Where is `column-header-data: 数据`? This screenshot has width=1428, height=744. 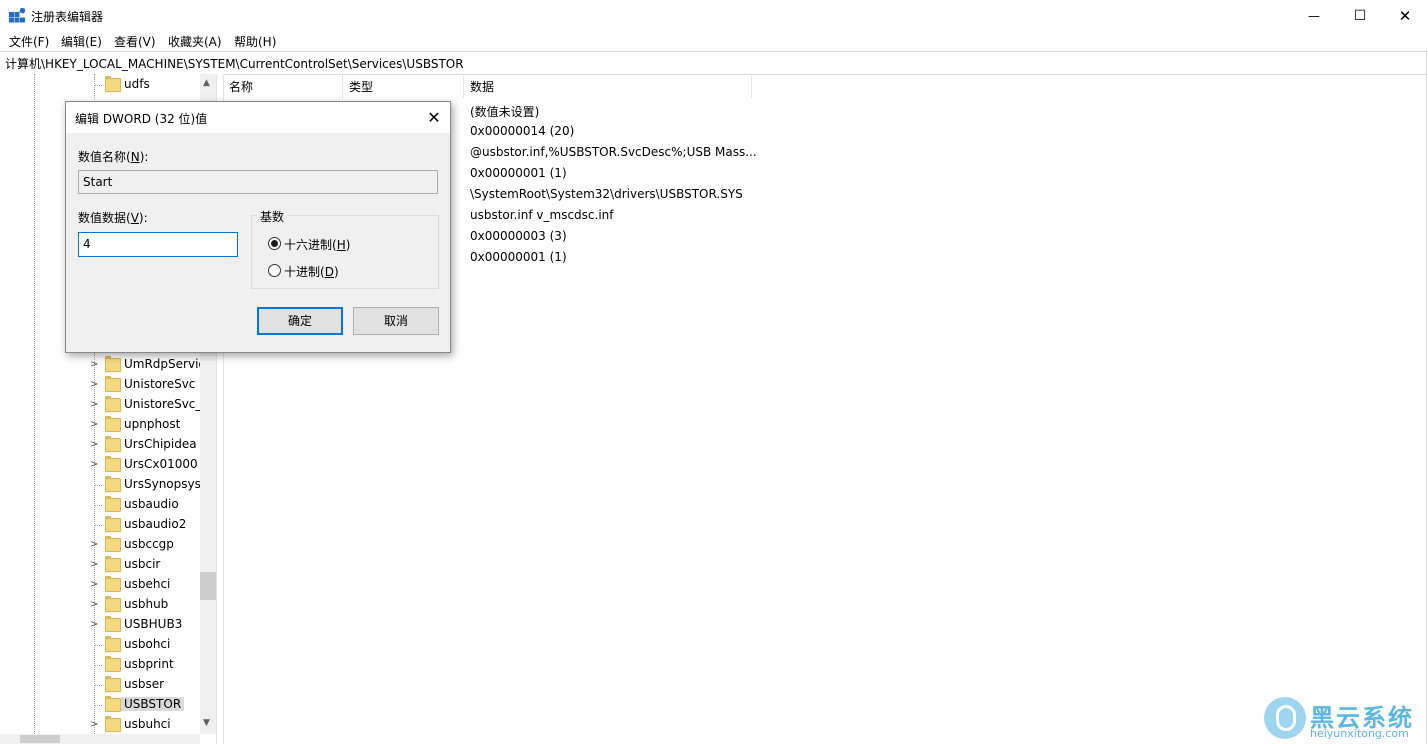 column-header-data: 数据 is located at coordinates (608, 86).